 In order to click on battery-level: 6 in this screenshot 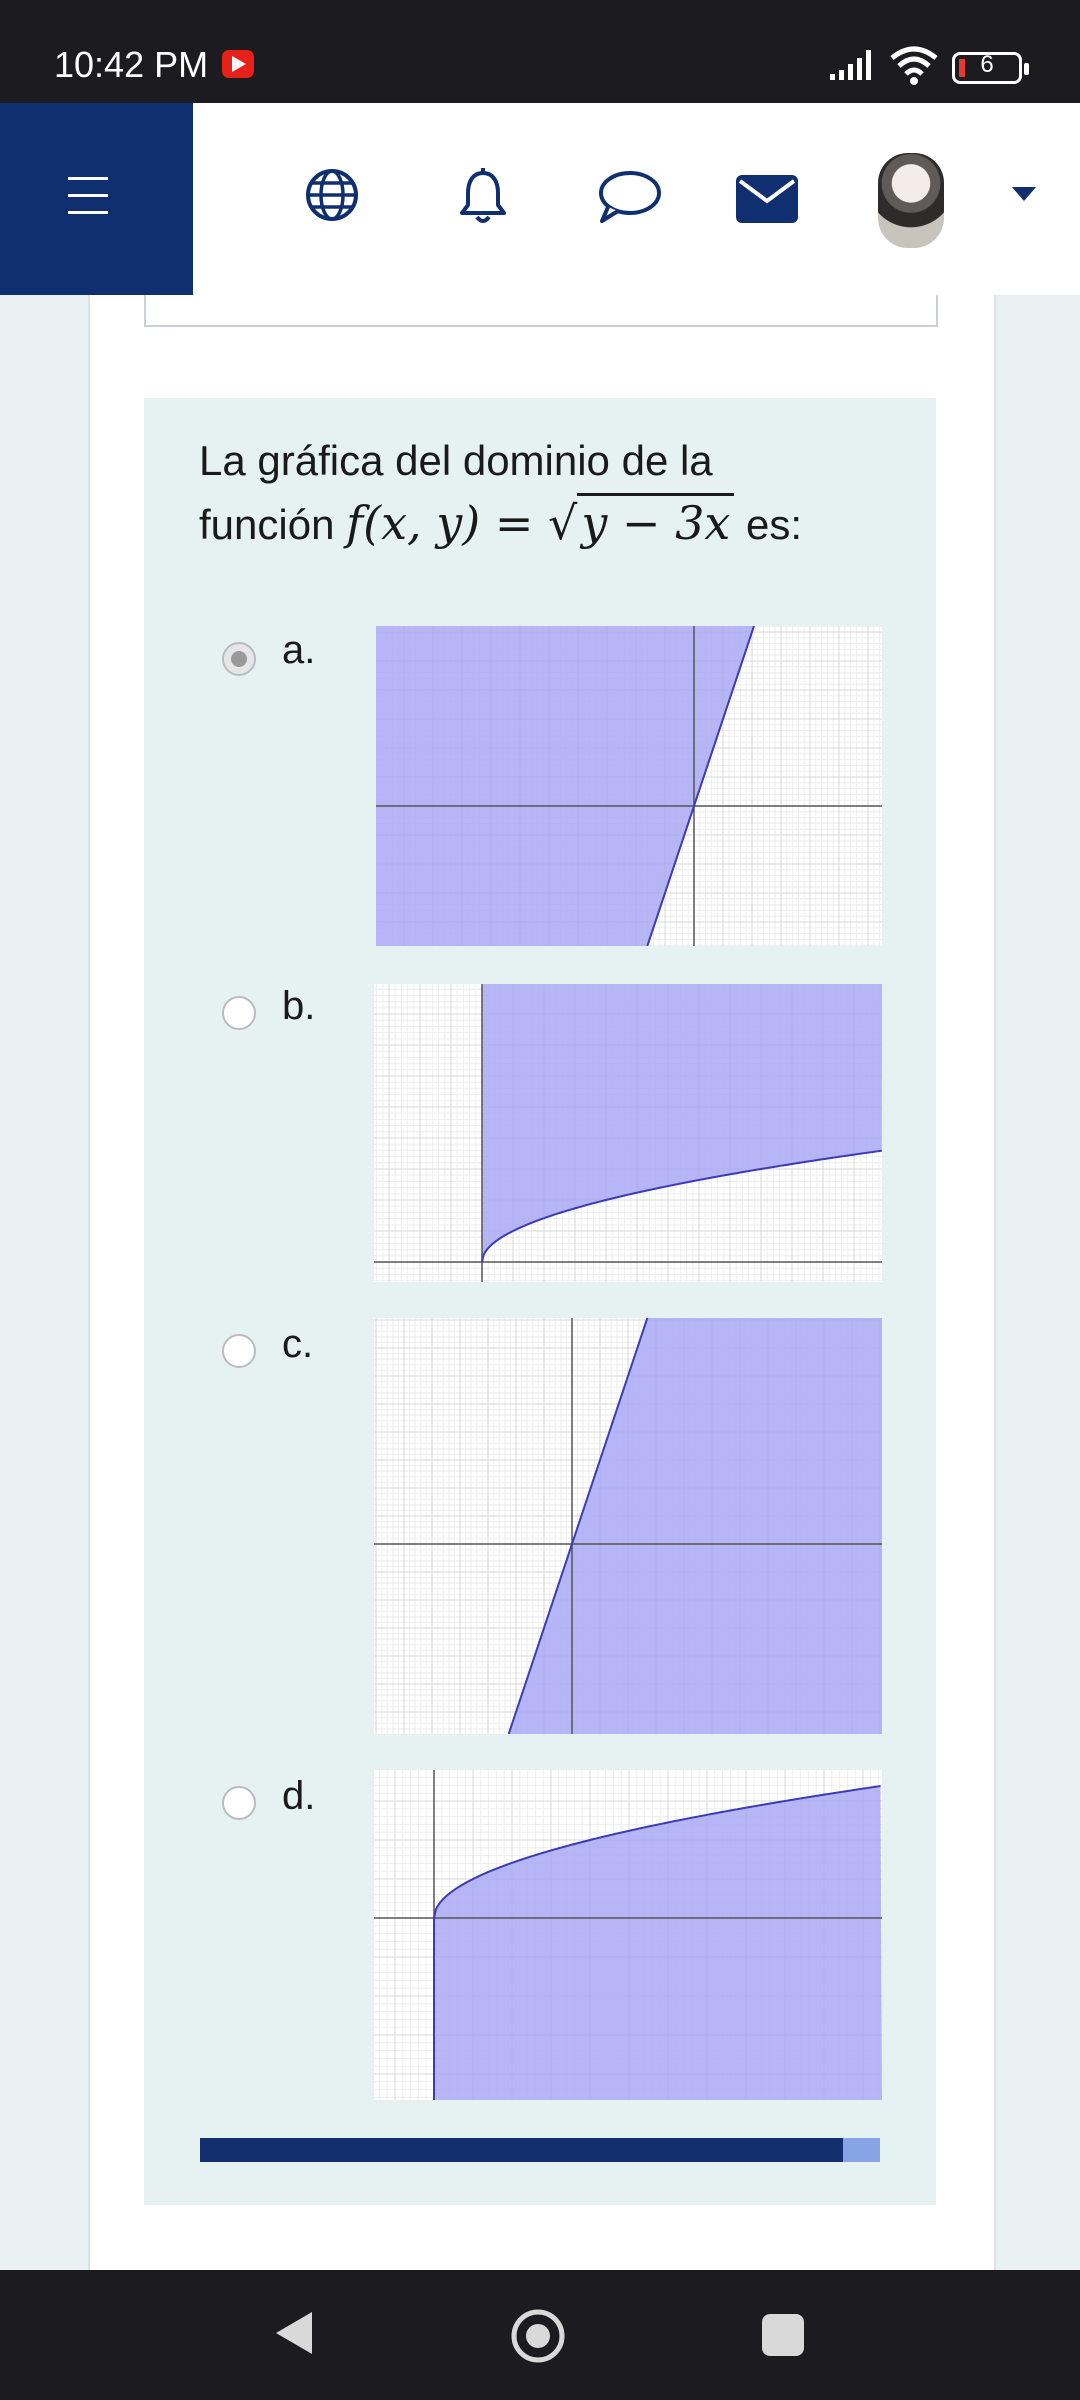, I will do `click(987, 64)`.